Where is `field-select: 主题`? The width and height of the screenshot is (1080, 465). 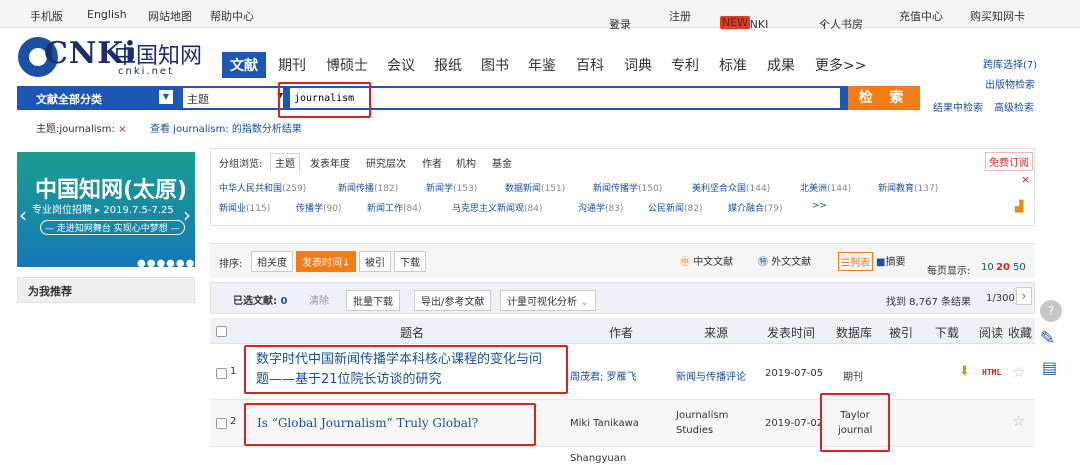
field-select: 主题 is located at coordinates (233, 98).